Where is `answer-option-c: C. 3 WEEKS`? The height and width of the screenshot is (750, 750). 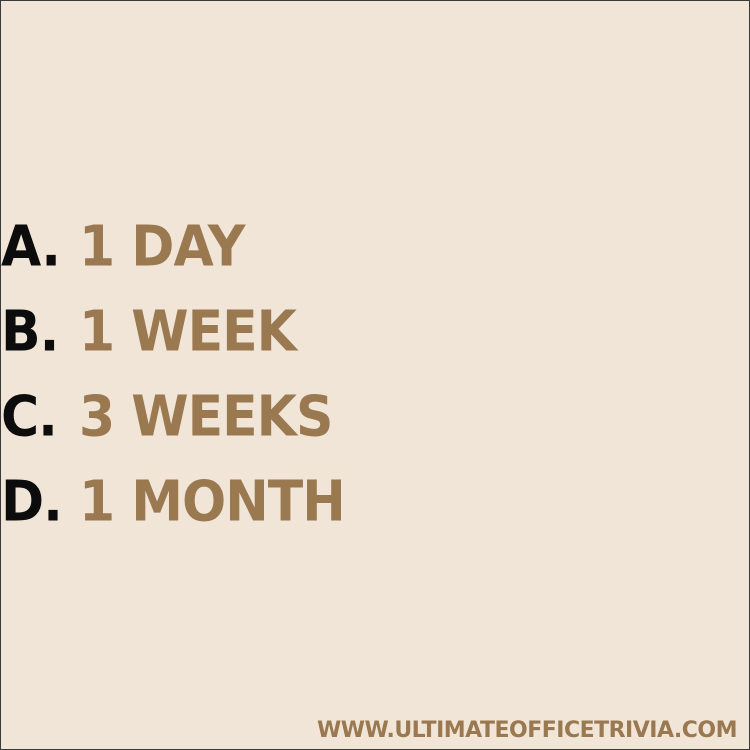
answer-option-c: C. 3 WEEKS is located at coordinates (173, 435).